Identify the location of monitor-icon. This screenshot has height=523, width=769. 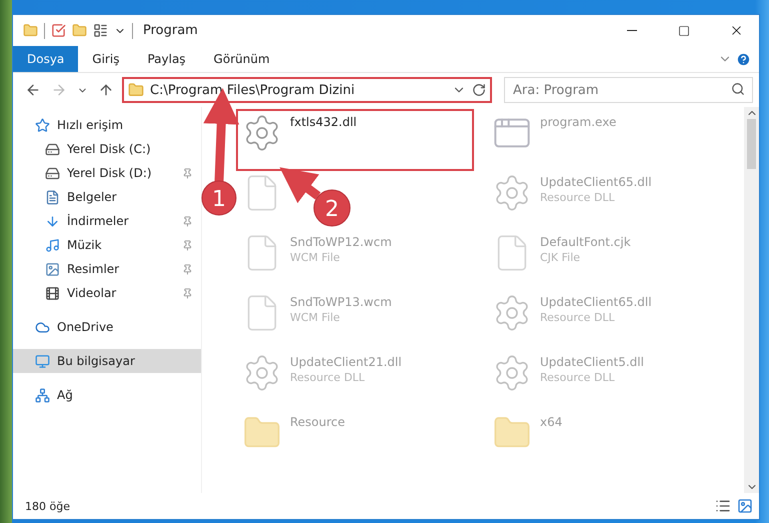
(42, 361).